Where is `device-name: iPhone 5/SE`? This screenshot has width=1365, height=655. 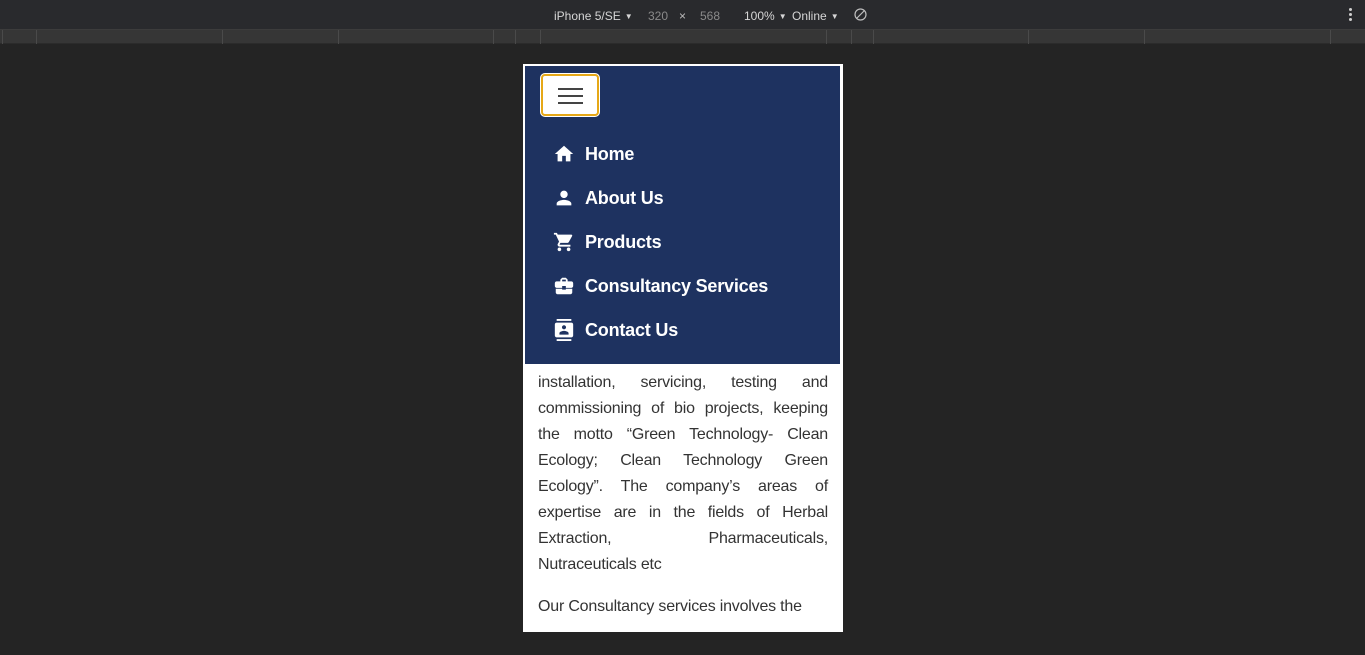
device-name: iPhone 5/SE is located at coordinates (587, 16).